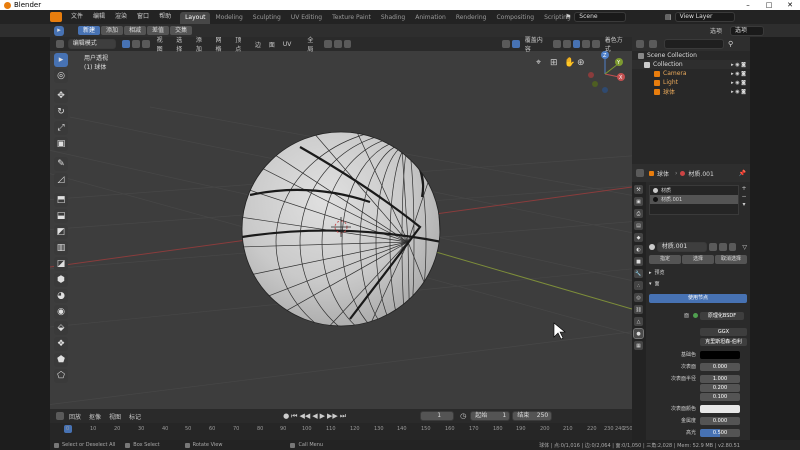 The width and height of the screenshot is (800, 450). I want to click on loop-cut-tool-icon: ▥, so click(61, 248).